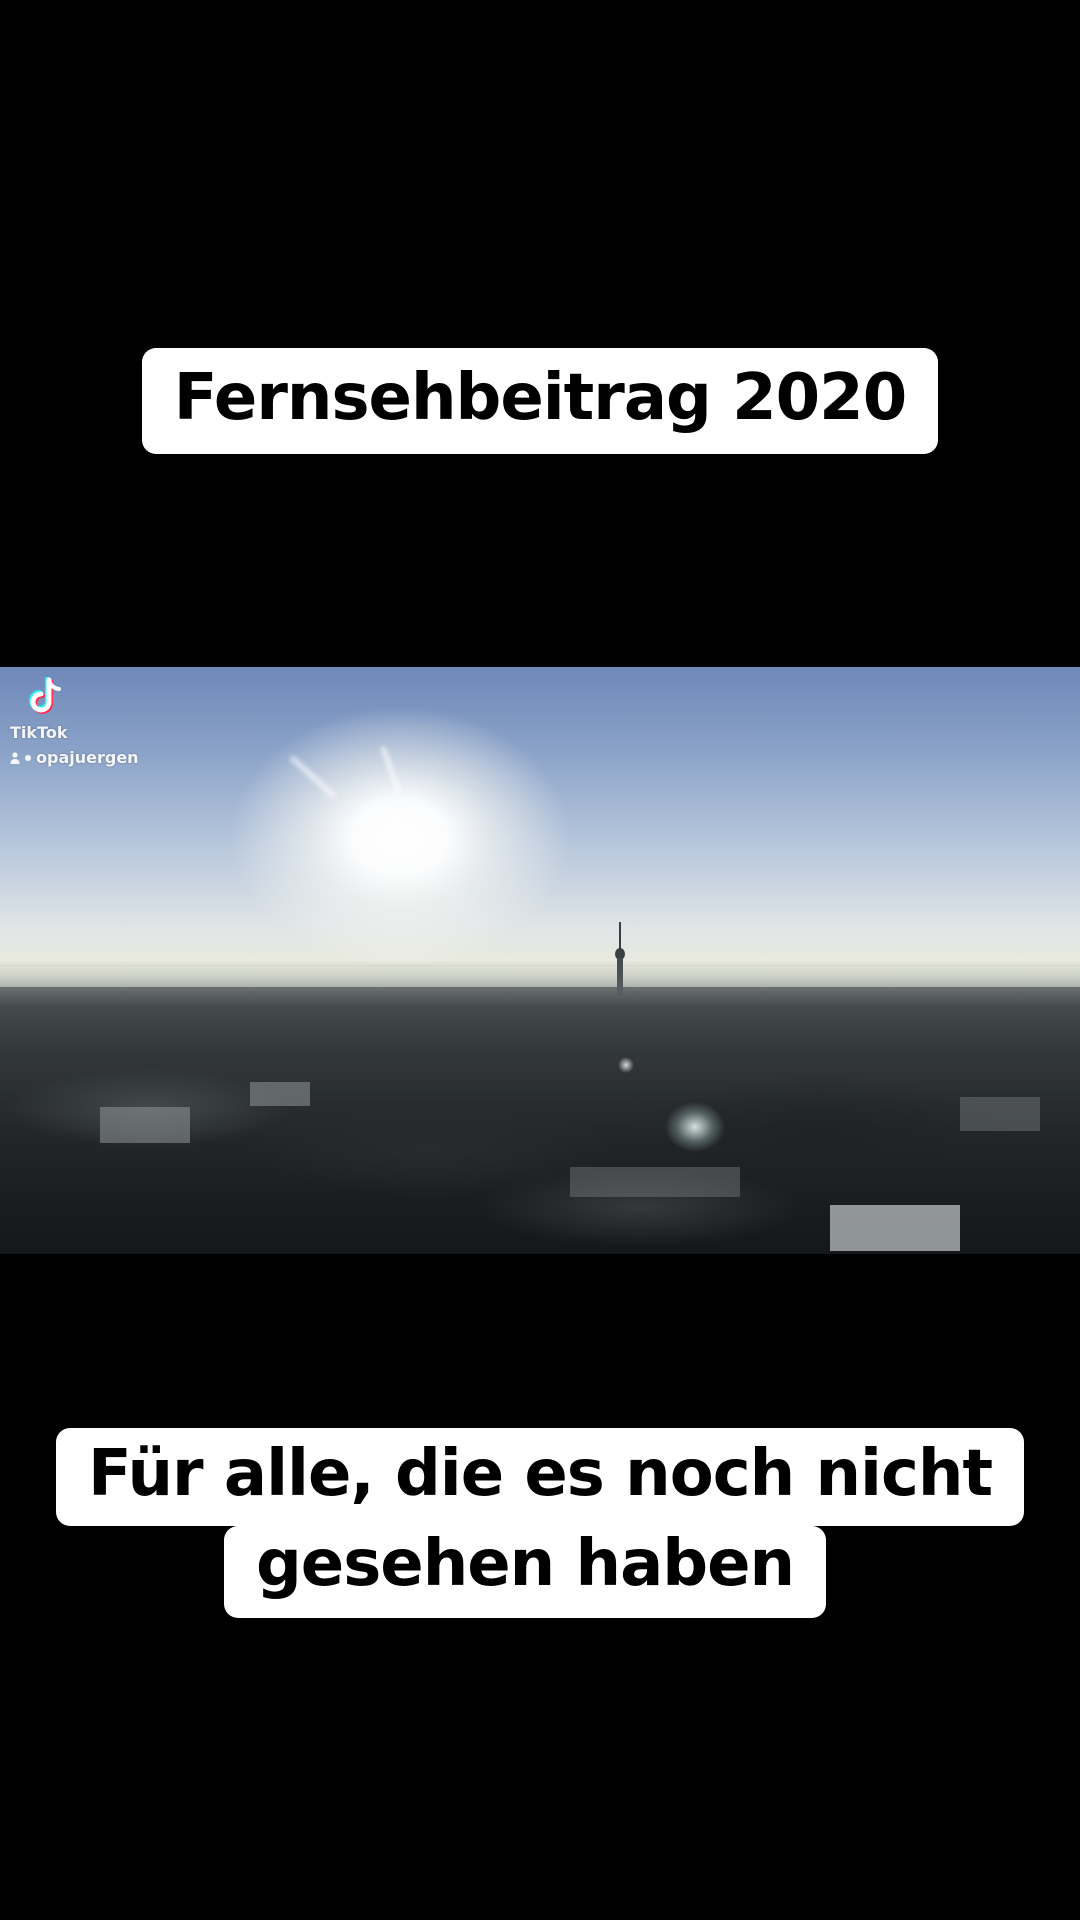  I want to click on tv-tower, so click(620, 960).